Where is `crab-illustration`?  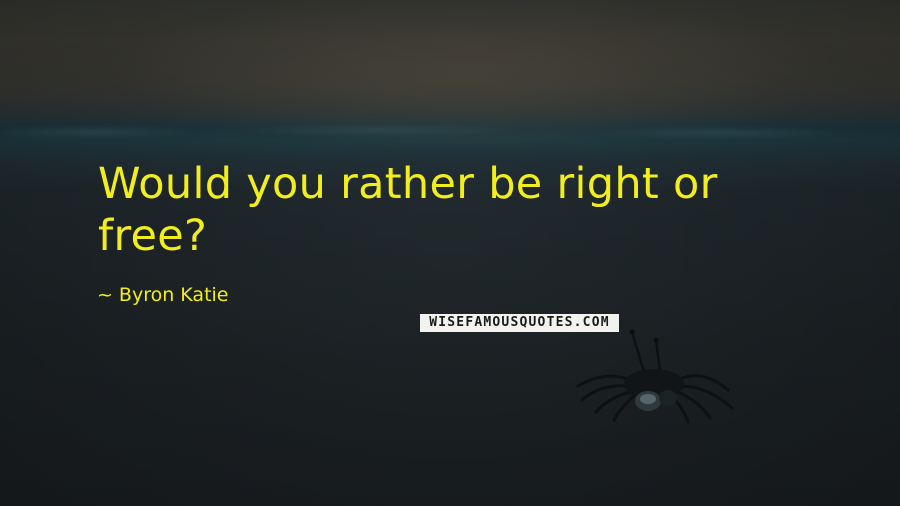
crab-illustration is located at coordinates (655, 376).